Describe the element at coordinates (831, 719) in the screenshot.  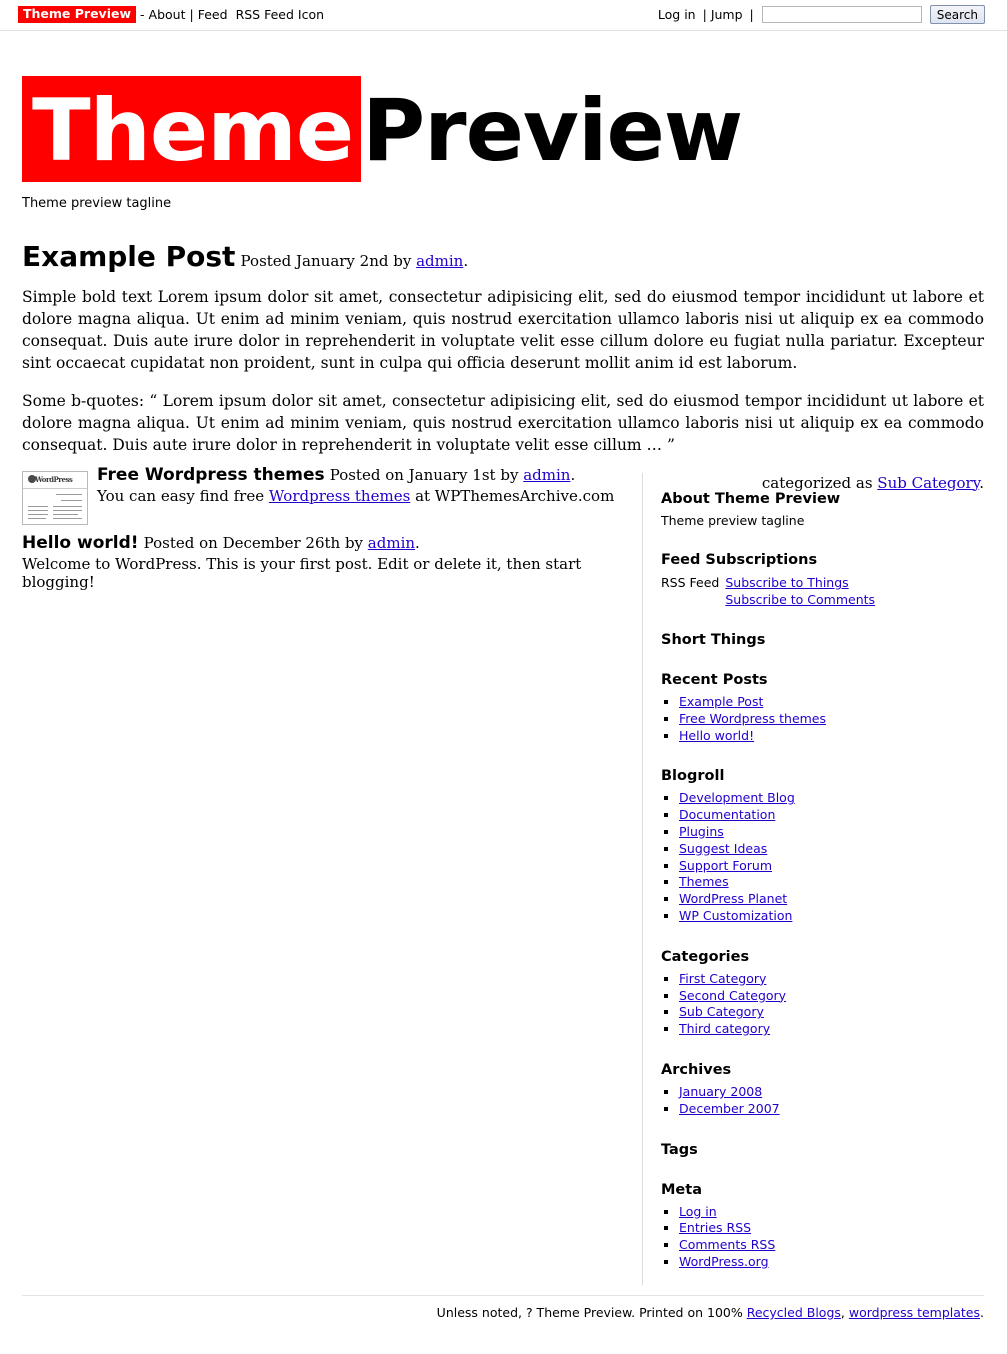
I see `list-item: Free Wordpress themes` at that location.